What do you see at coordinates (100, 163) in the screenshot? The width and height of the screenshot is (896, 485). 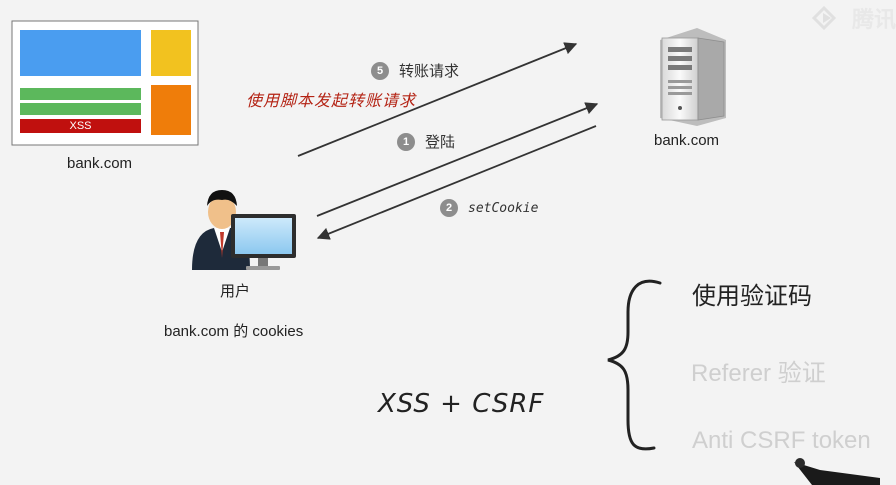 I see `website-domain-label: bank.com` at bounding box center [100, 163].